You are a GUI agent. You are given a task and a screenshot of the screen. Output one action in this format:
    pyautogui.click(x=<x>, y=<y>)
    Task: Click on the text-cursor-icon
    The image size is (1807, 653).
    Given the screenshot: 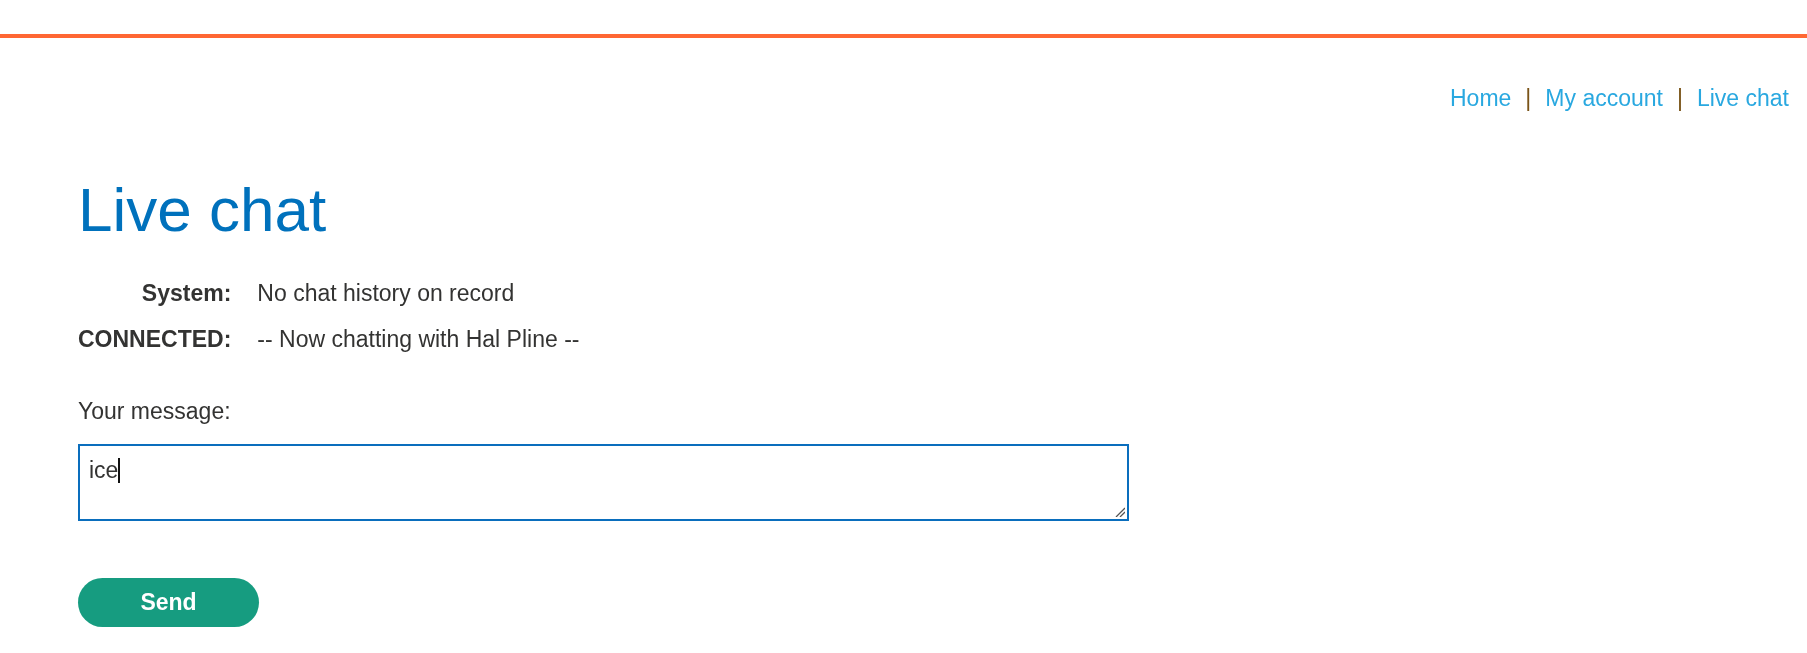 What is the action you would take?
    pyautogui.click(x=119, y=470)
    